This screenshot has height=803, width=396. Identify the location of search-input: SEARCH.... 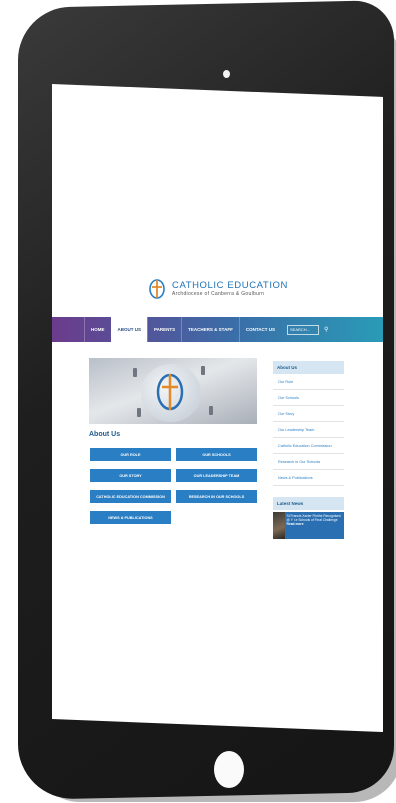
(303, 329).